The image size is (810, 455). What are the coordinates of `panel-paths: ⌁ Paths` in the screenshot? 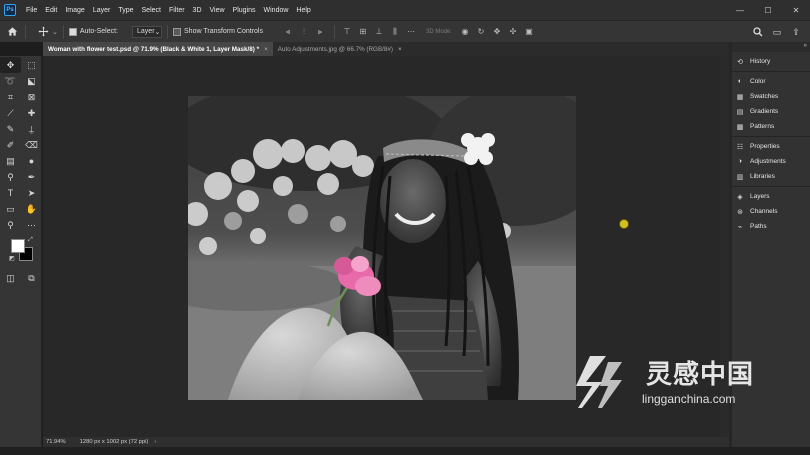 It's located at (771, 226).